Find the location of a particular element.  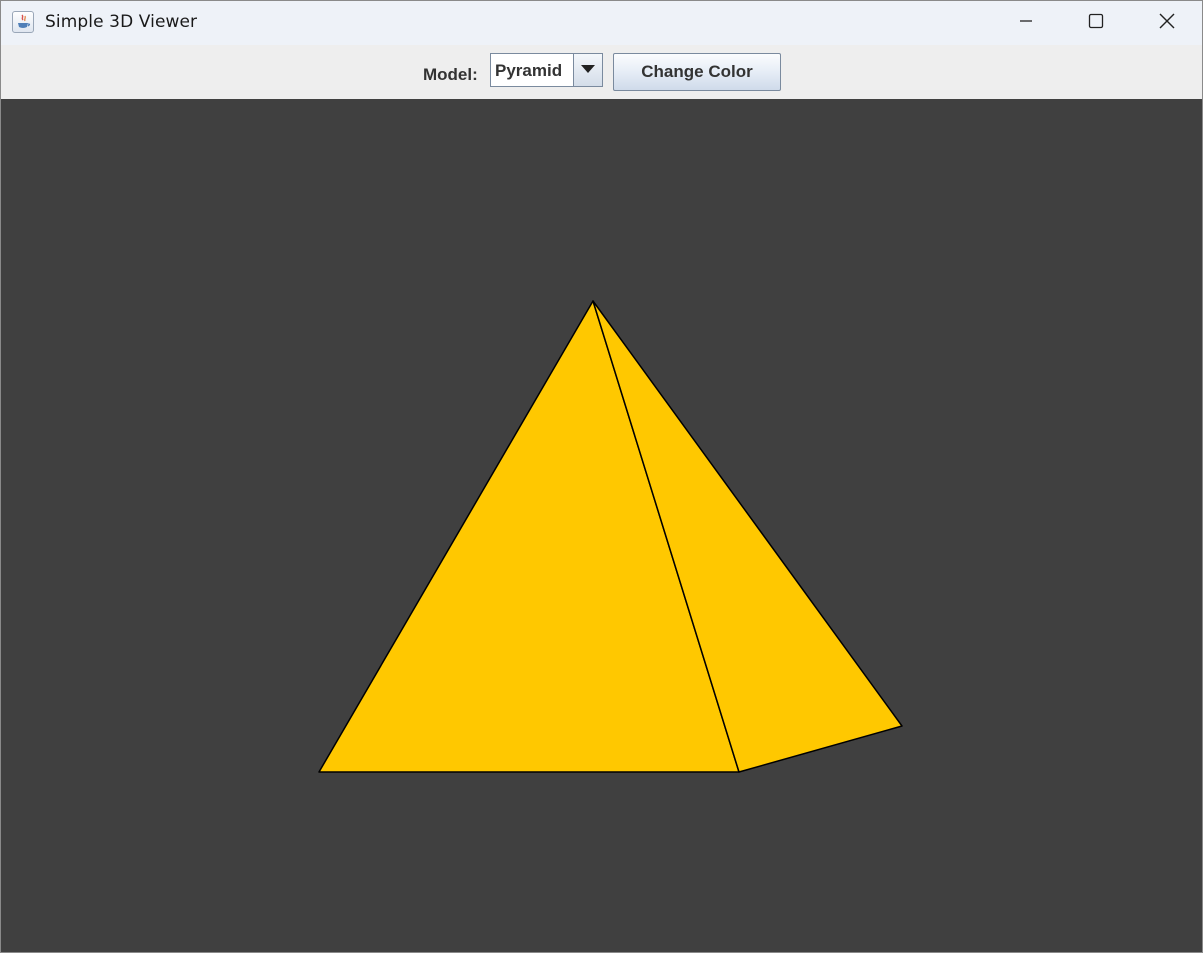

minimize-button is located at coordinates (1026, 23).